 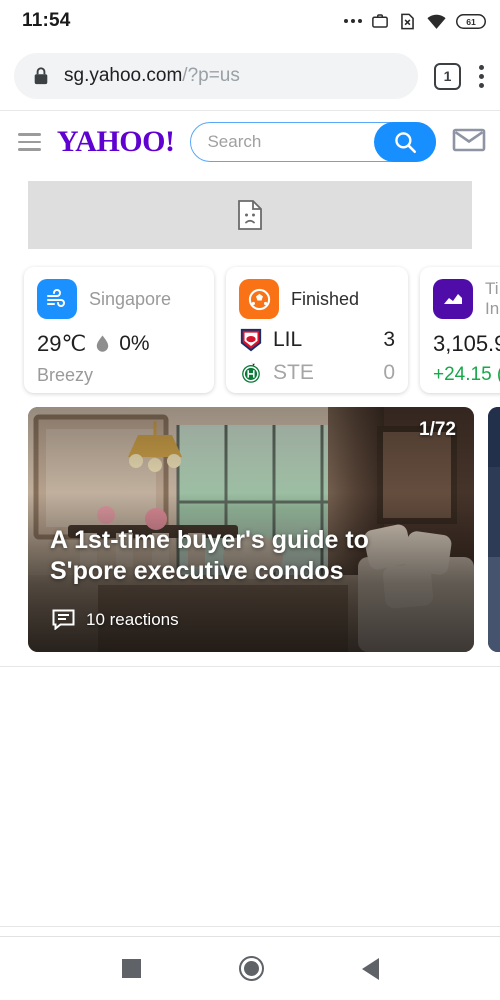 What do you see at coordinates (466, 375) in the screenshot?
I see `finance-change: +24.15 (` at bounding box center [466, 375].